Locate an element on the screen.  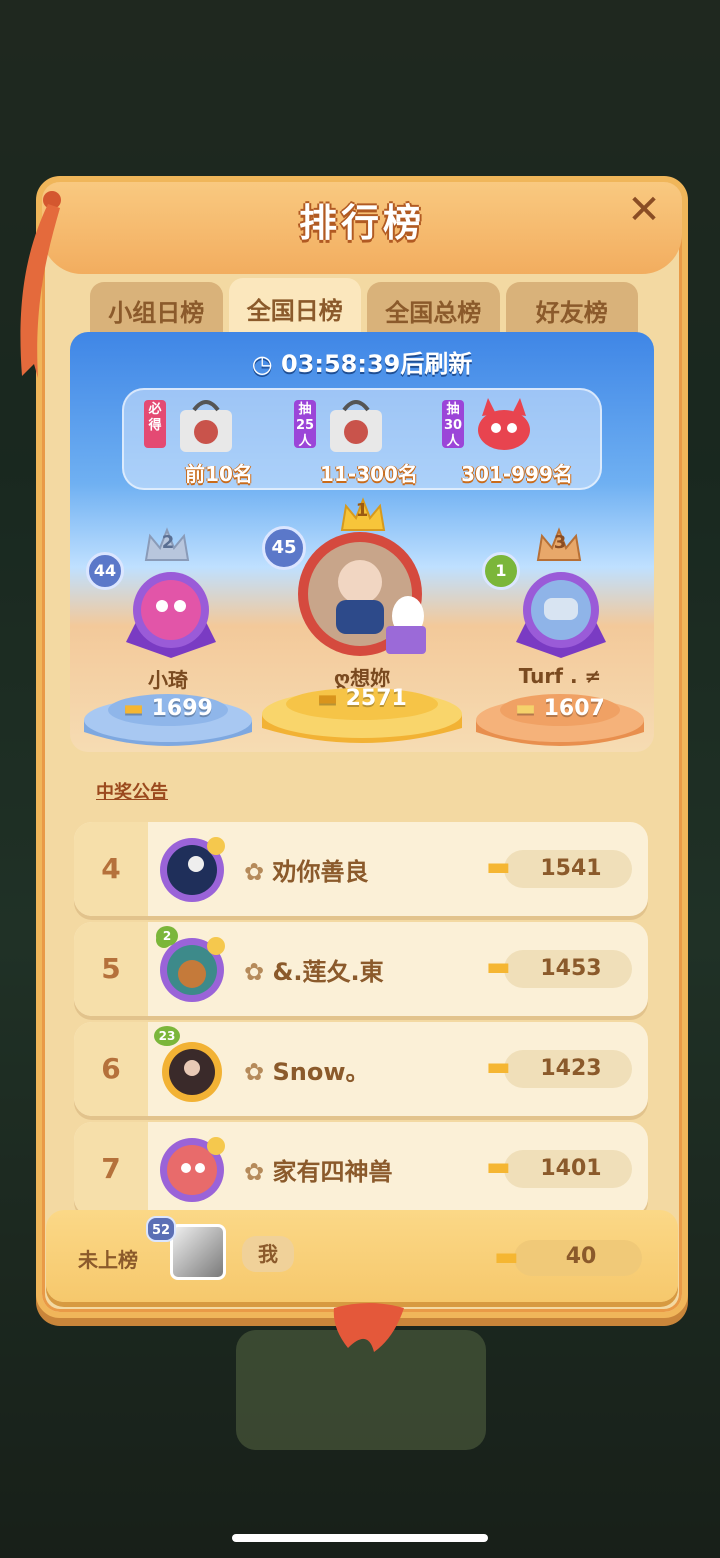
panel-header: 排行榜 ✕ is located at coordinates (362, 228).